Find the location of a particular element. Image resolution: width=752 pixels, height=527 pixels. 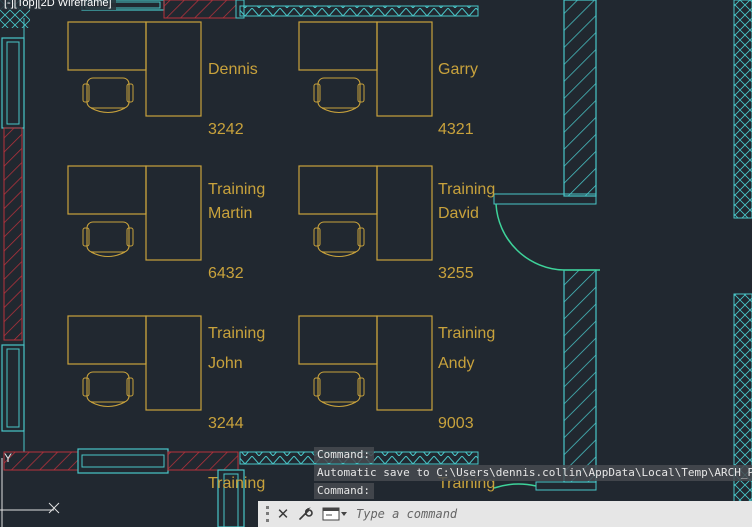

desk-garry is located at coordinates (365, 69).